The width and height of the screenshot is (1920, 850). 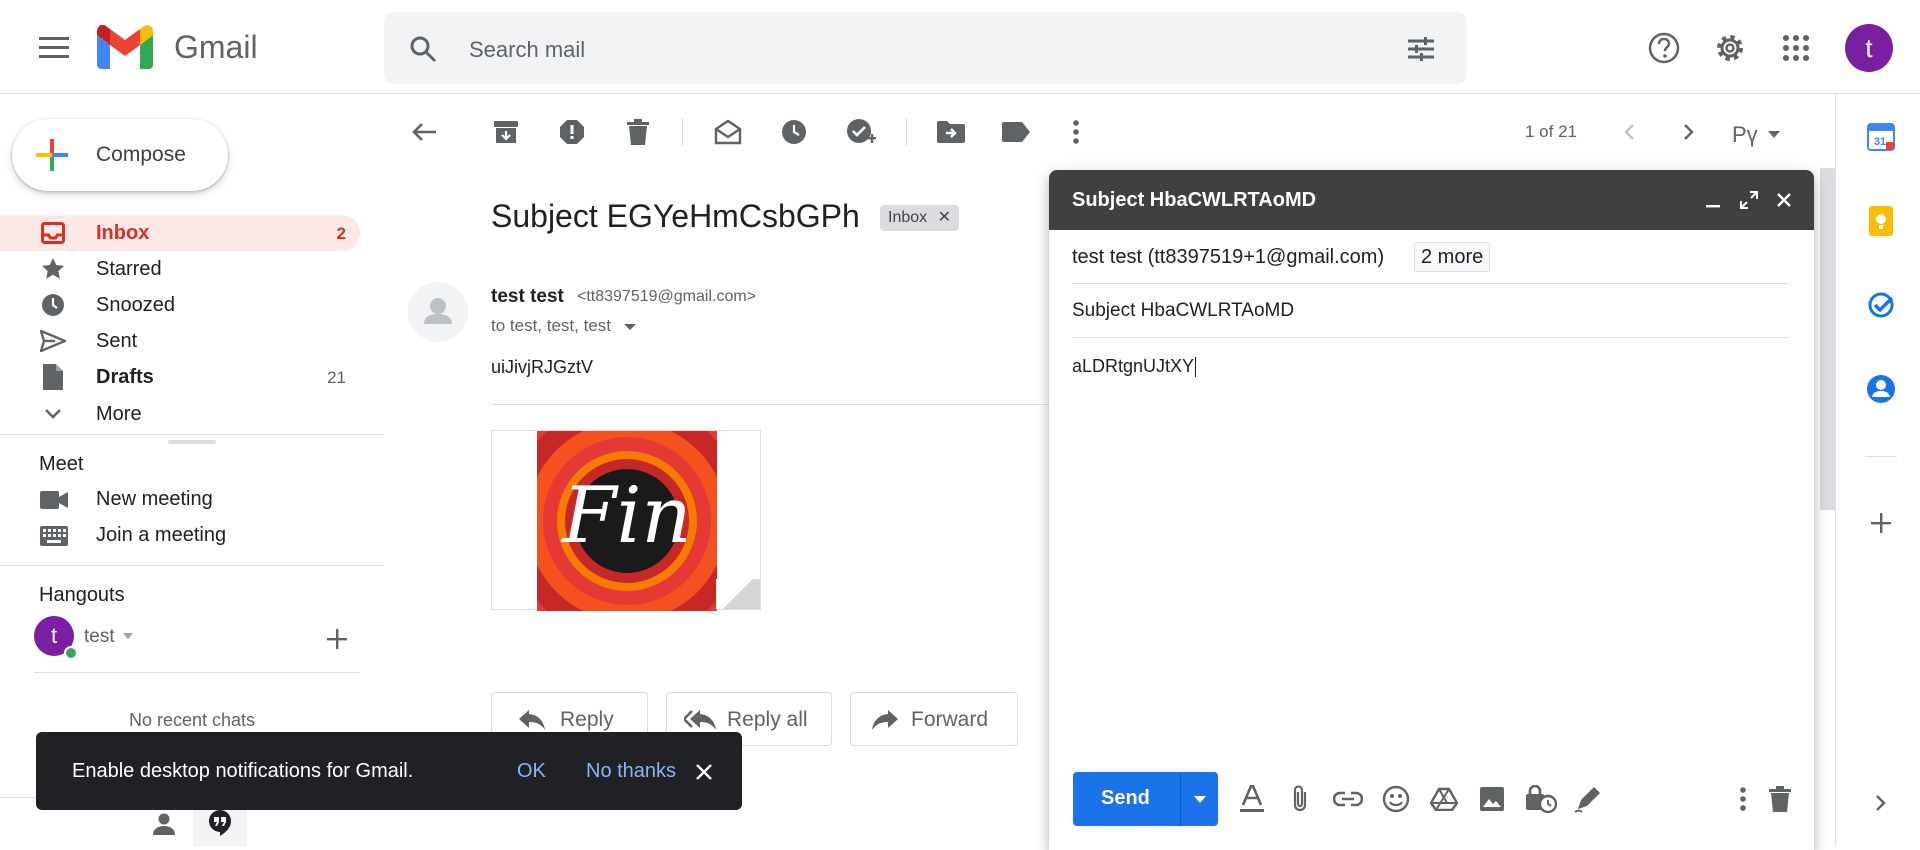 What do you see at coordinates (527, 296) in the screenshot?
I see `sender-name: test test` at bounding box center [527, 296].